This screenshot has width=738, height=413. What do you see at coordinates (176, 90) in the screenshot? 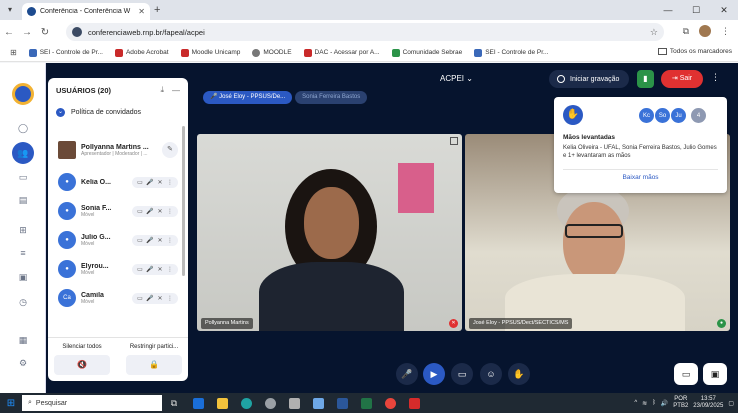
I see `minimize-panel-icon: —` at bounding box center [176, 90].